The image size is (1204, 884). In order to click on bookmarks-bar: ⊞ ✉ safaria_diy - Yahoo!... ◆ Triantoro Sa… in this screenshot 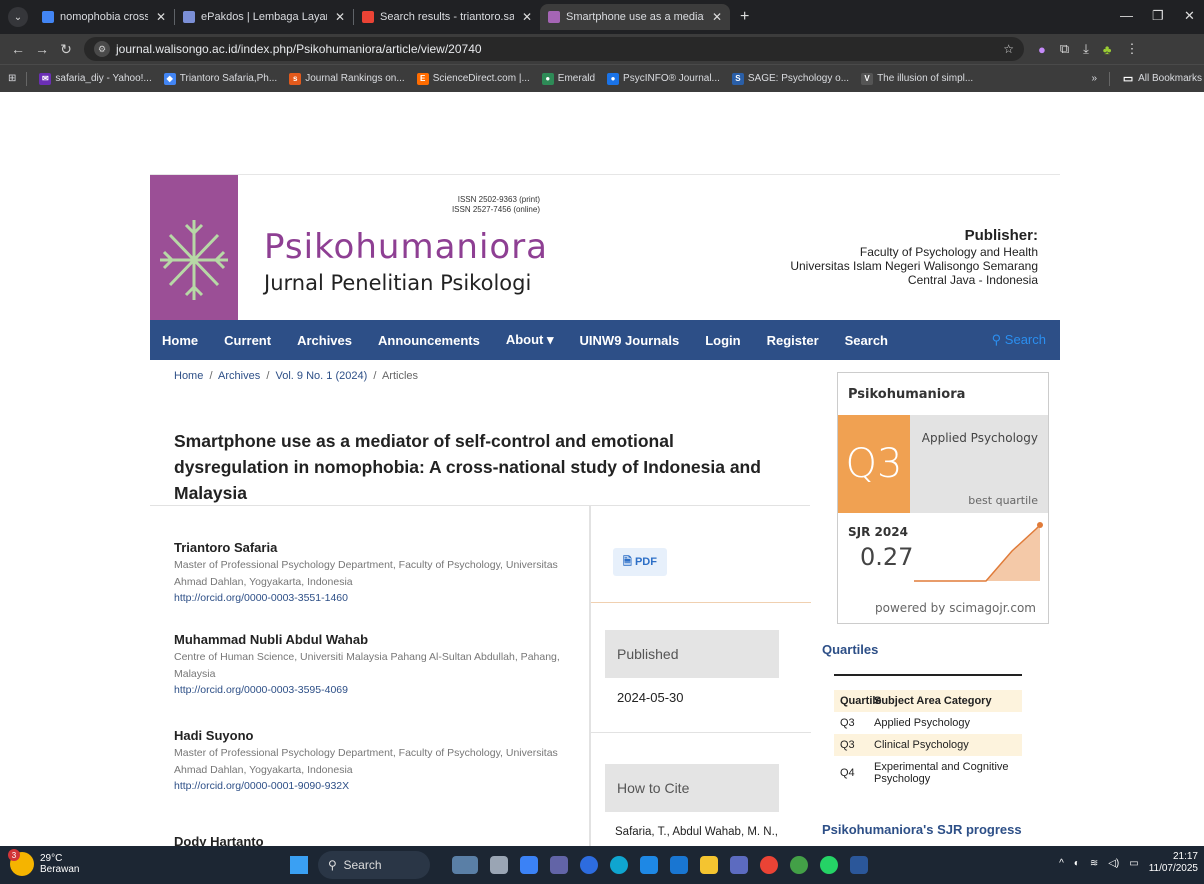, I will do `click(602, 78)`.